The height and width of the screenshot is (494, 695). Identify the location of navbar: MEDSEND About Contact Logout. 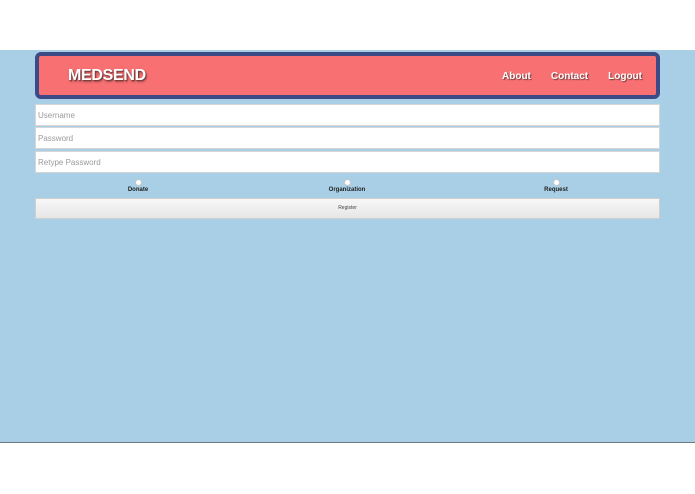
(347, 75).